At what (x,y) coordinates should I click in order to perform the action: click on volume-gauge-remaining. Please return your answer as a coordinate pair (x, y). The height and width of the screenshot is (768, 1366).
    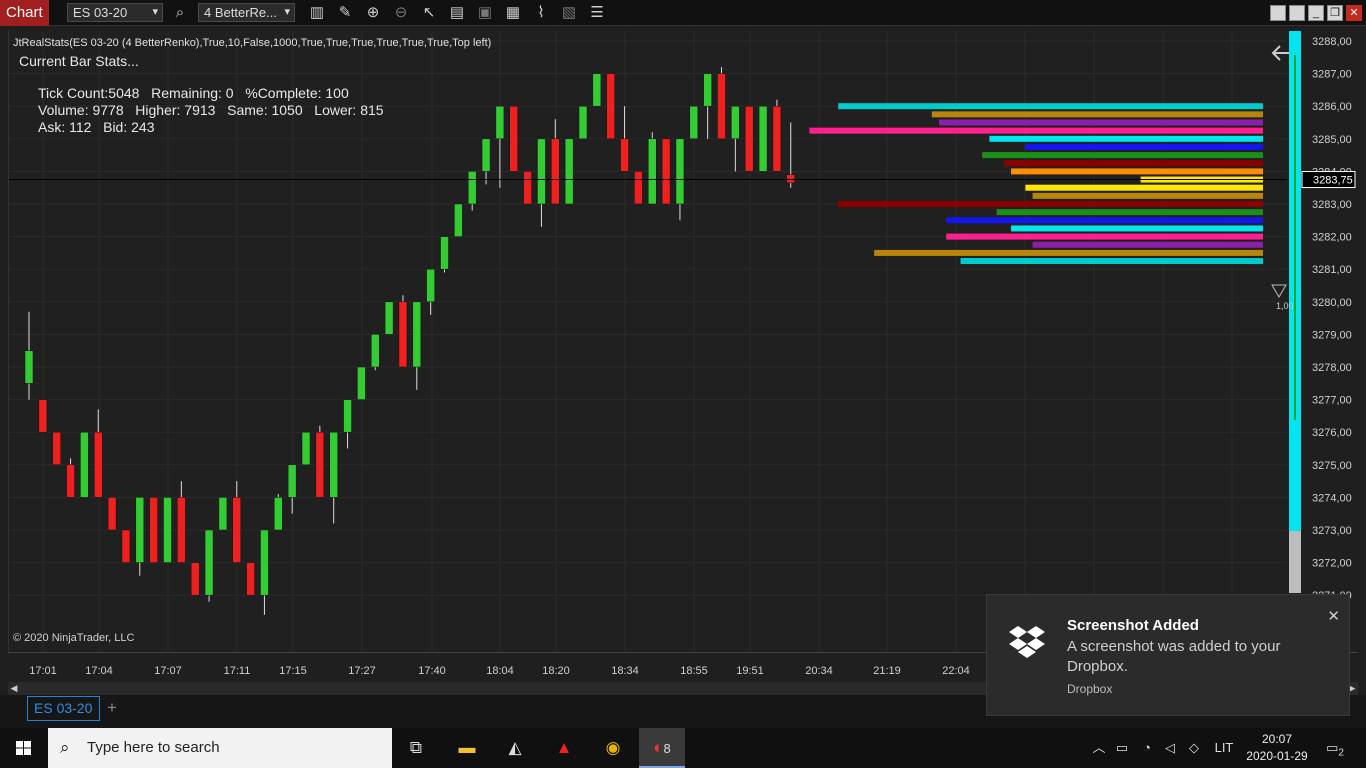
    Looking at the image, I should click on (1295, 562).